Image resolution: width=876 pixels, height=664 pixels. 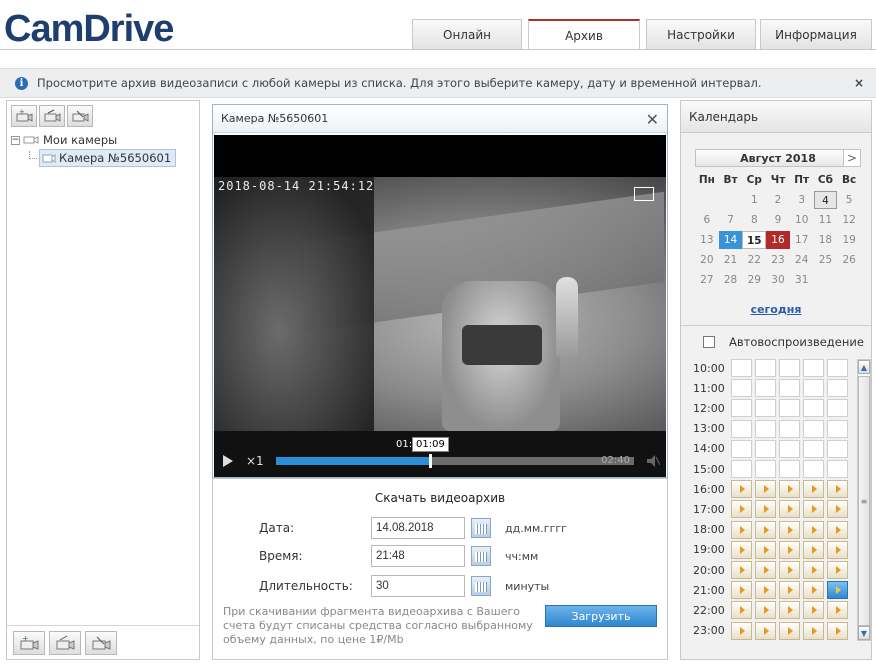 What do you see at coordinates (754, 260) in the screenshot?
I see `calendar-day: 22` at bounding box center [754, 260].